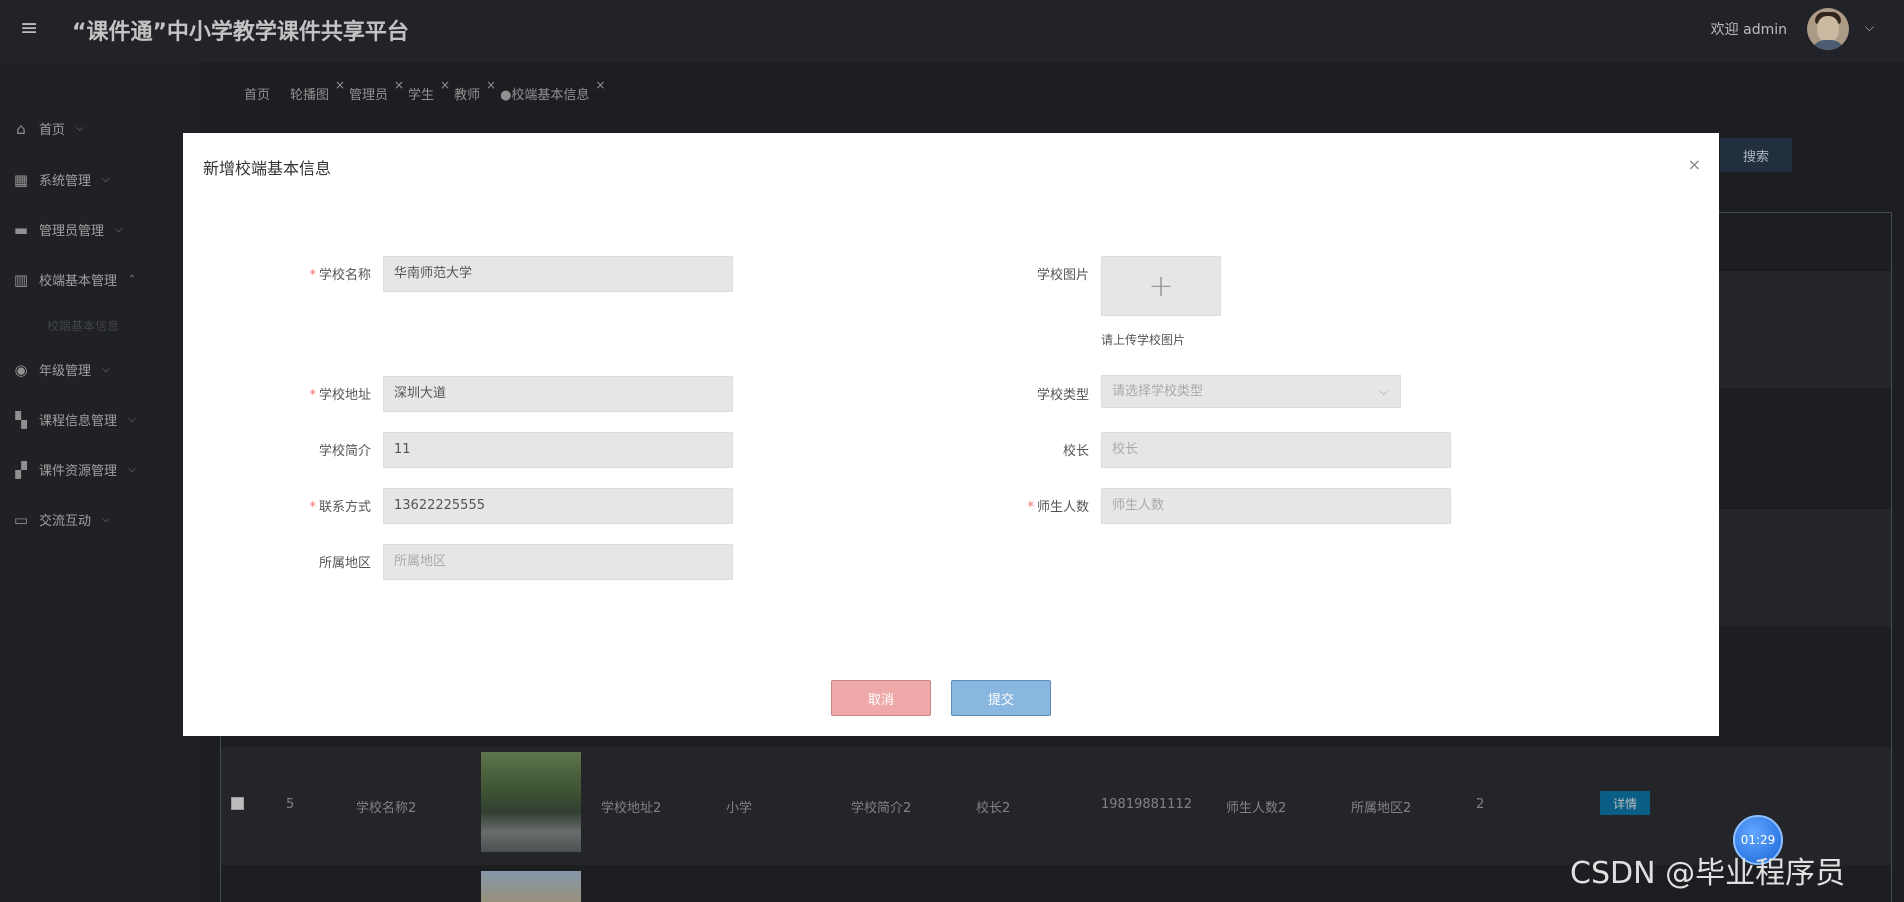  I want to click on region-input: 所属地区, so click(558, 562).